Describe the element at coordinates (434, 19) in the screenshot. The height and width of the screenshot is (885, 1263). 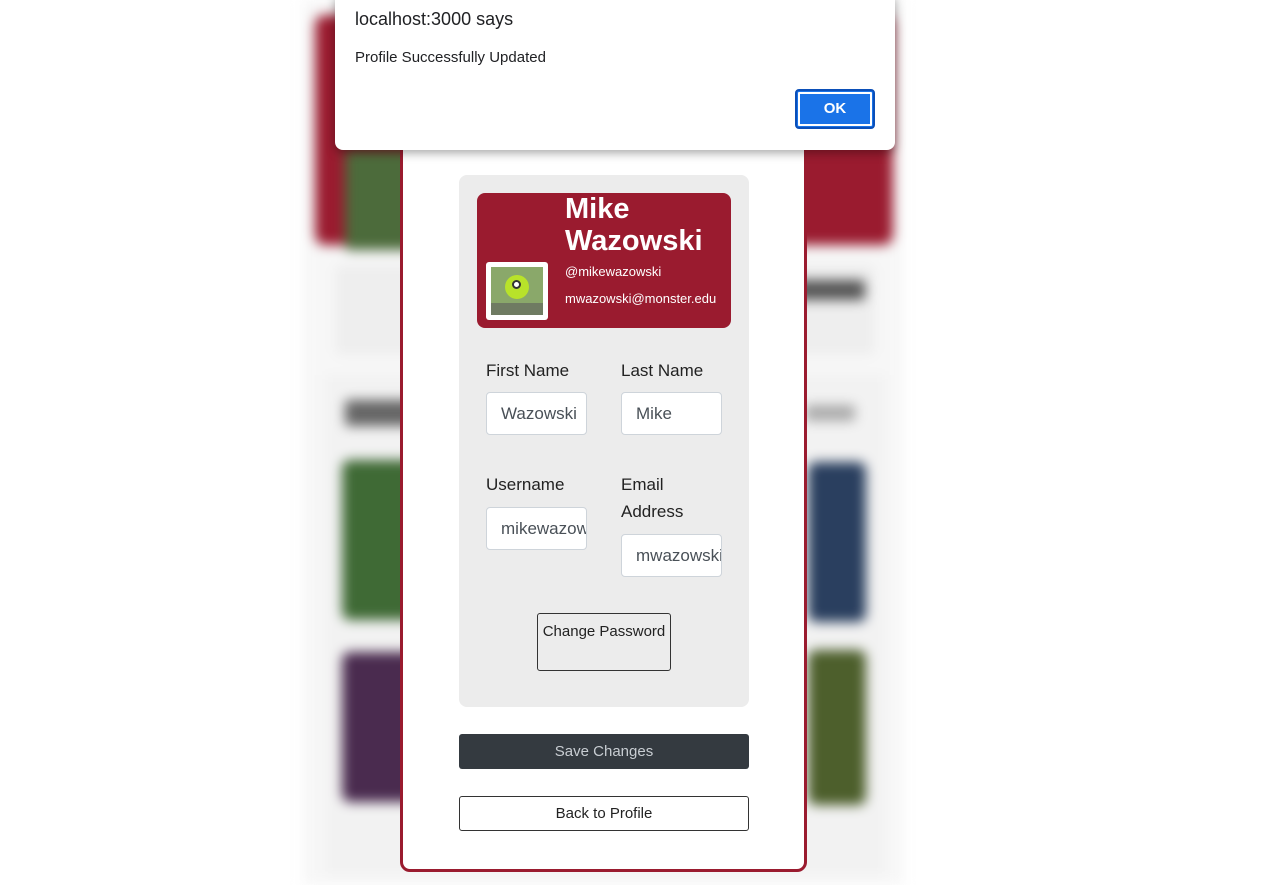
I see `alert-title: localhost:3000 says` at that location.